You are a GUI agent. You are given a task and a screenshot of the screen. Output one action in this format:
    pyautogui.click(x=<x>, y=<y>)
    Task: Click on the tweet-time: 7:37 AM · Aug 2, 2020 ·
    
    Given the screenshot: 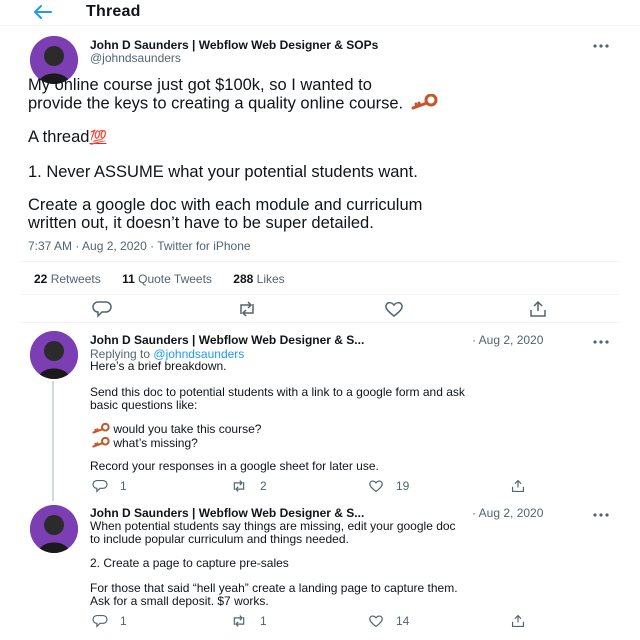 What is the action you would take?
    pyautogui.click(x=92, y=246)
    